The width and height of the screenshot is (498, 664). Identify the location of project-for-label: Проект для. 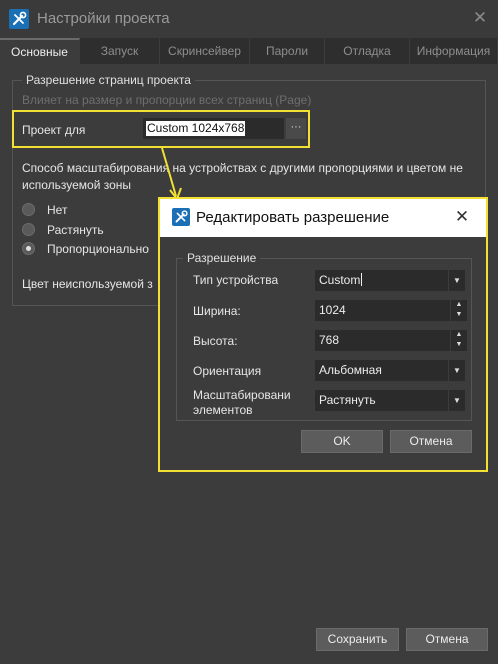
(54, 130).